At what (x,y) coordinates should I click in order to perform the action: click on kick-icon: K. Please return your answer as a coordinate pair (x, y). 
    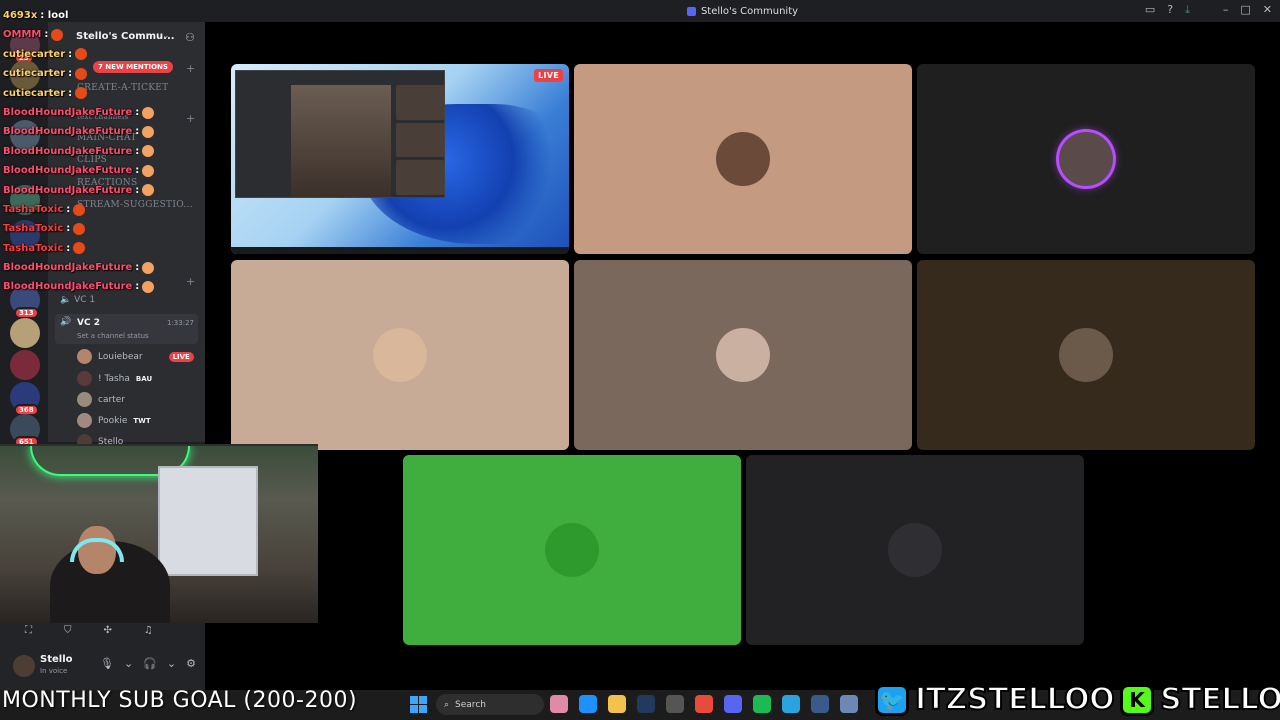
    Looking at the image, I should click on (1137, 699).